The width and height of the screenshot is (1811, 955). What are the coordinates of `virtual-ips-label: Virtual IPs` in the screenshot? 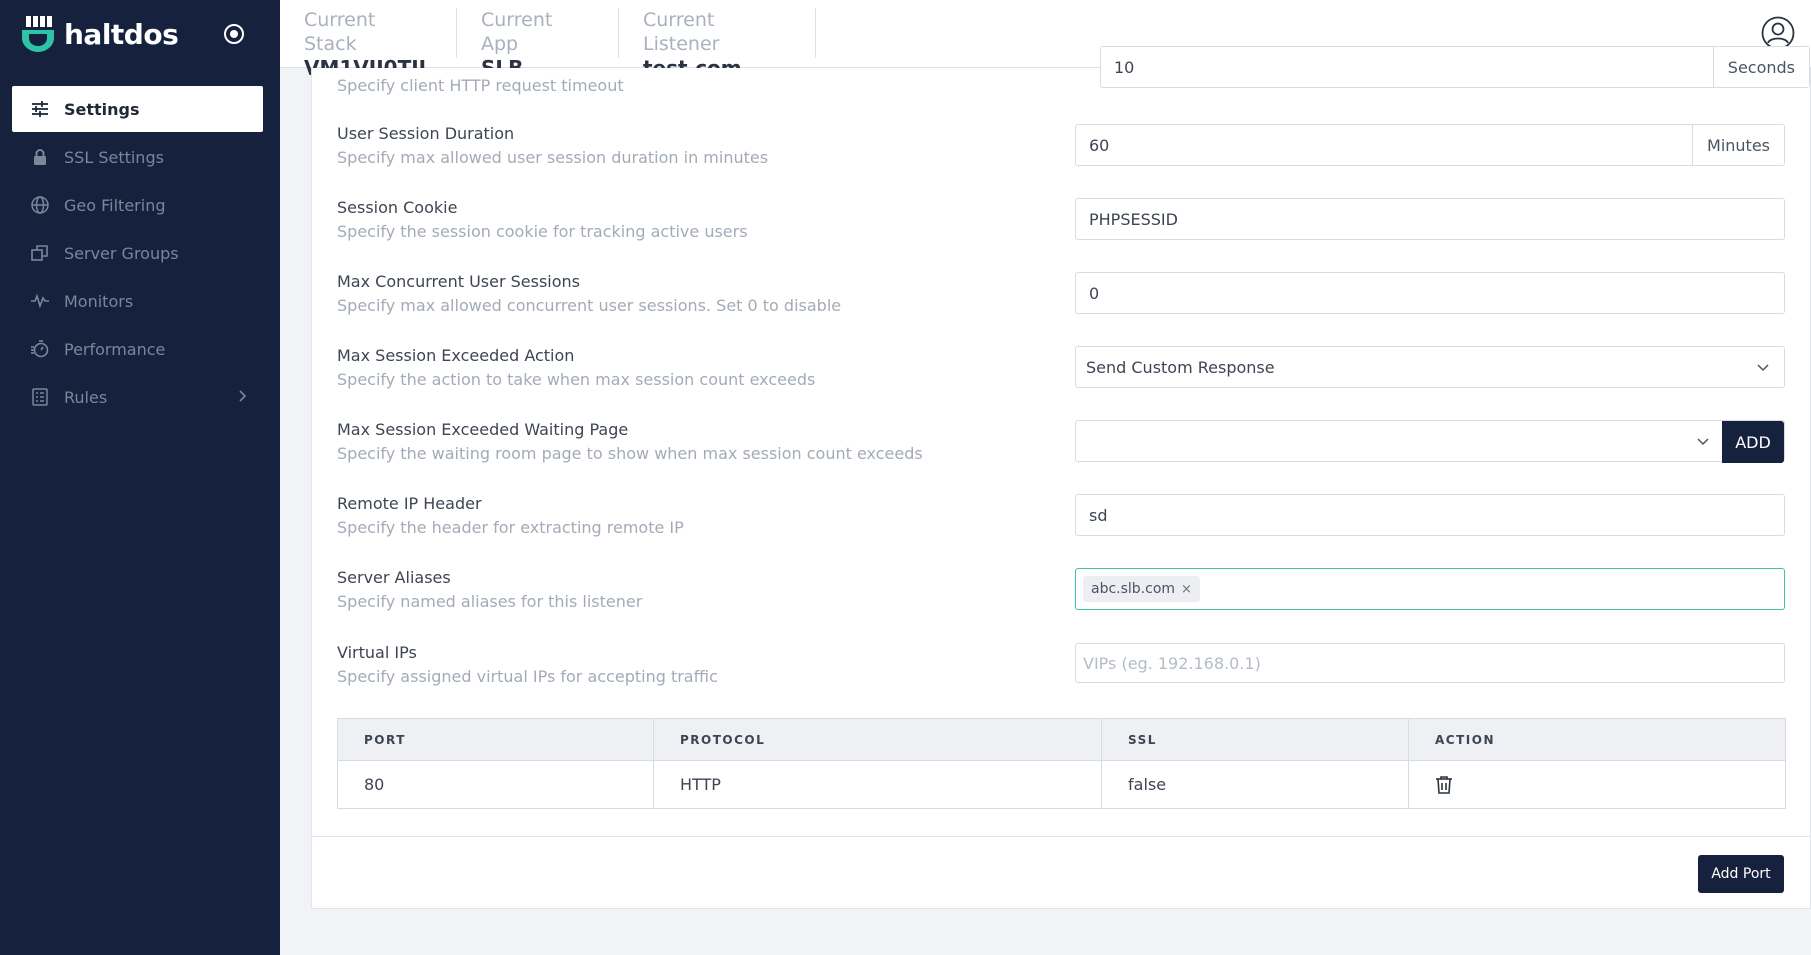 It's located at (377, 652).